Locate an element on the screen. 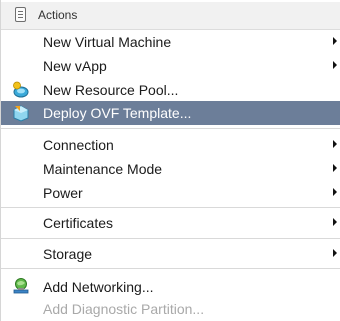  menu-item-label: Certificates is located at coordinates (78, 223).